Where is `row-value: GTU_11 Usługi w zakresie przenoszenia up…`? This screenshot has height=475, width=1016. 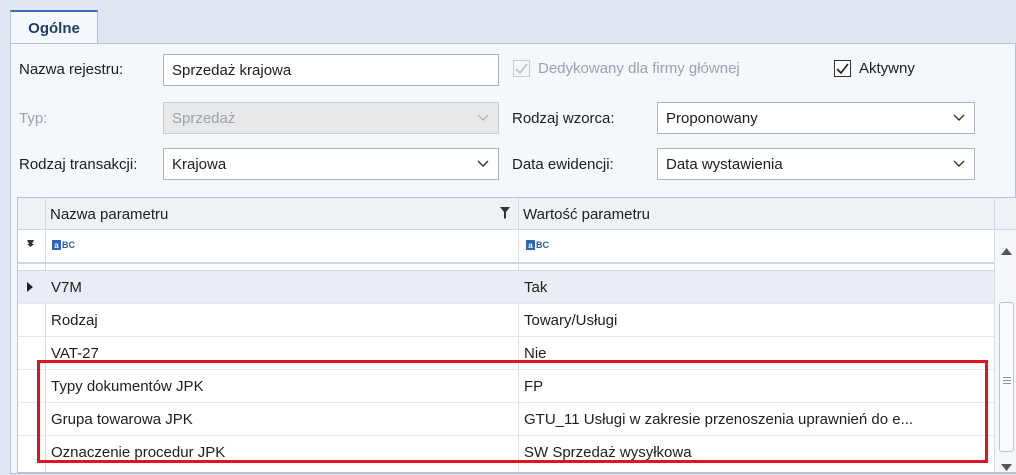 row-value: GTU_11 Usługi w zakresie przenoszenia up… is located at coordinates (719, 419).